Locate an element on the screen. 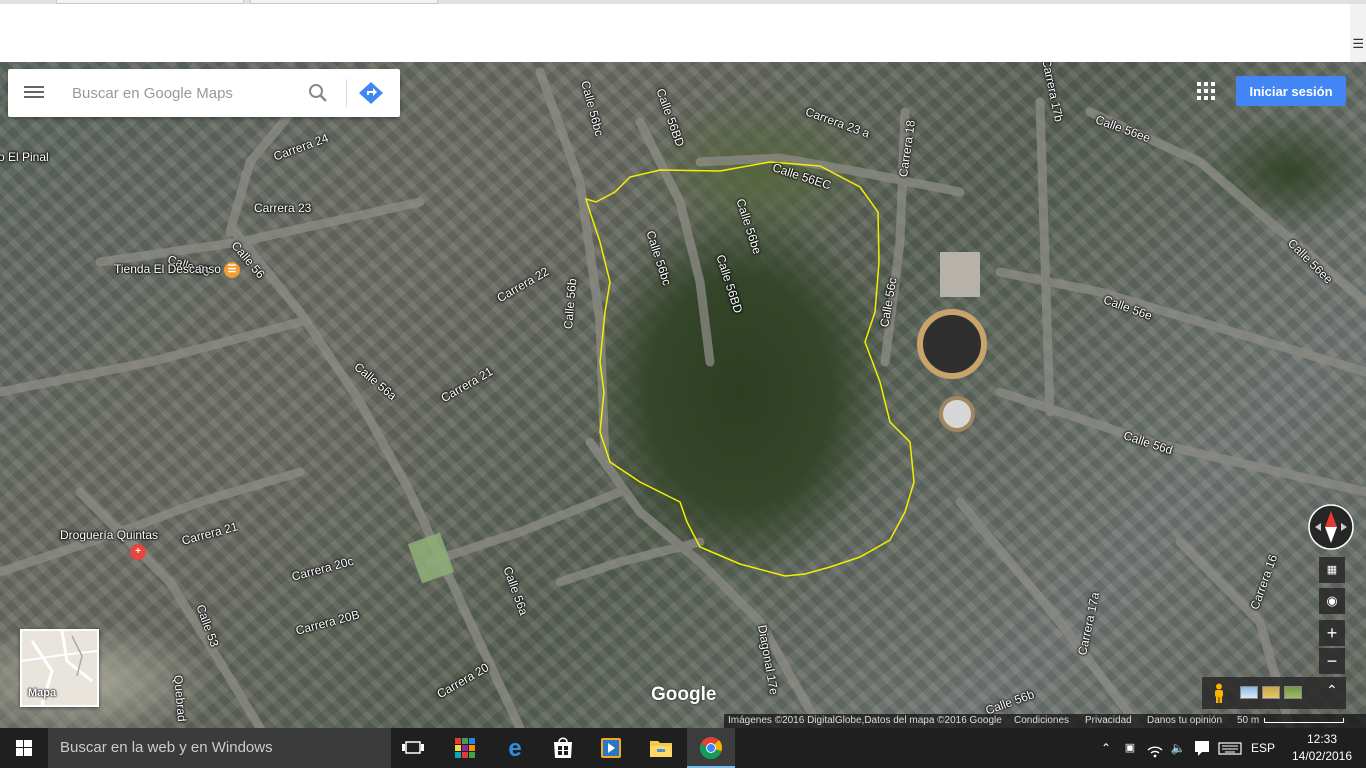  media-player-icon is located at coordinates (611, 748).